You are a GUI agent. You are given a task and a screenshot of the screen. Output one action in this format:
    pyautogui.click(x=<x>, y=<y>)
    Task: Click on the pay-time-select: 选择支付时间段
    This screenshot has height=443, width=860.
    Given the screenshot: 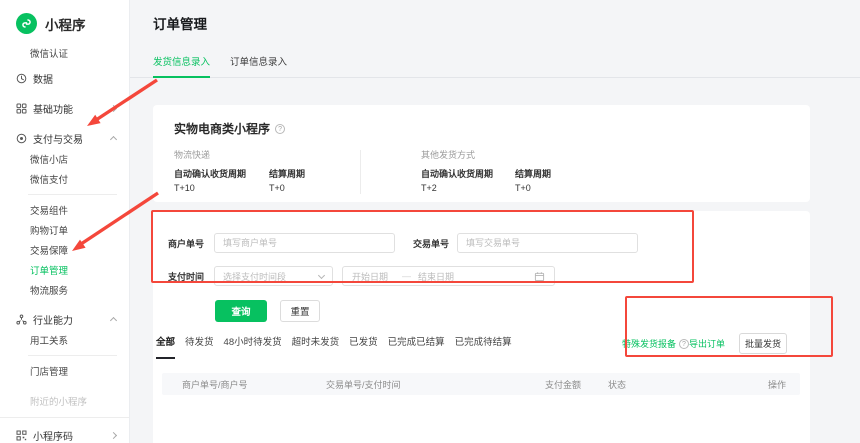 What is the action you would take?
    pyautogui.click(x=273, y=276)
    